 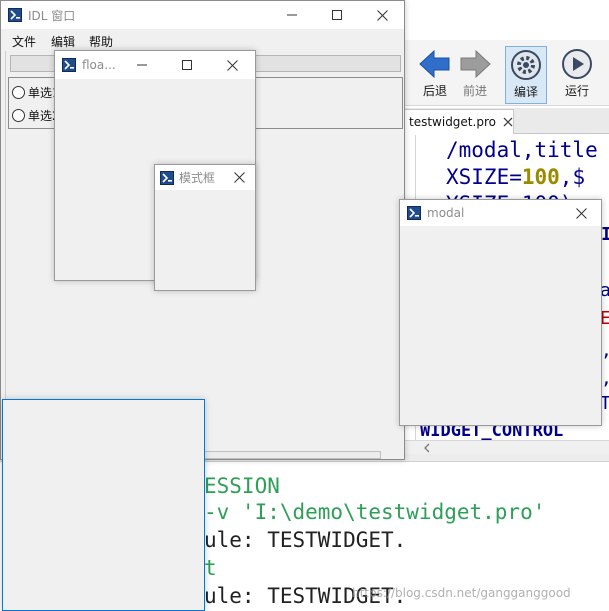 I want to click on modal-frame-titlebar: 模式框, so click(x=205, y=177).